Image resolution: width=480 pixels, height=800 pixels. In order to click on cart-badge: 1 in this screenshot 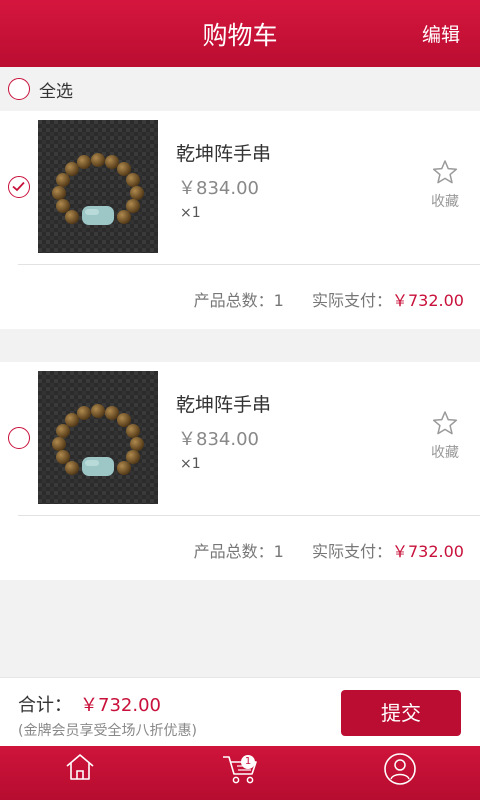, I will do `click(248, 762)`.